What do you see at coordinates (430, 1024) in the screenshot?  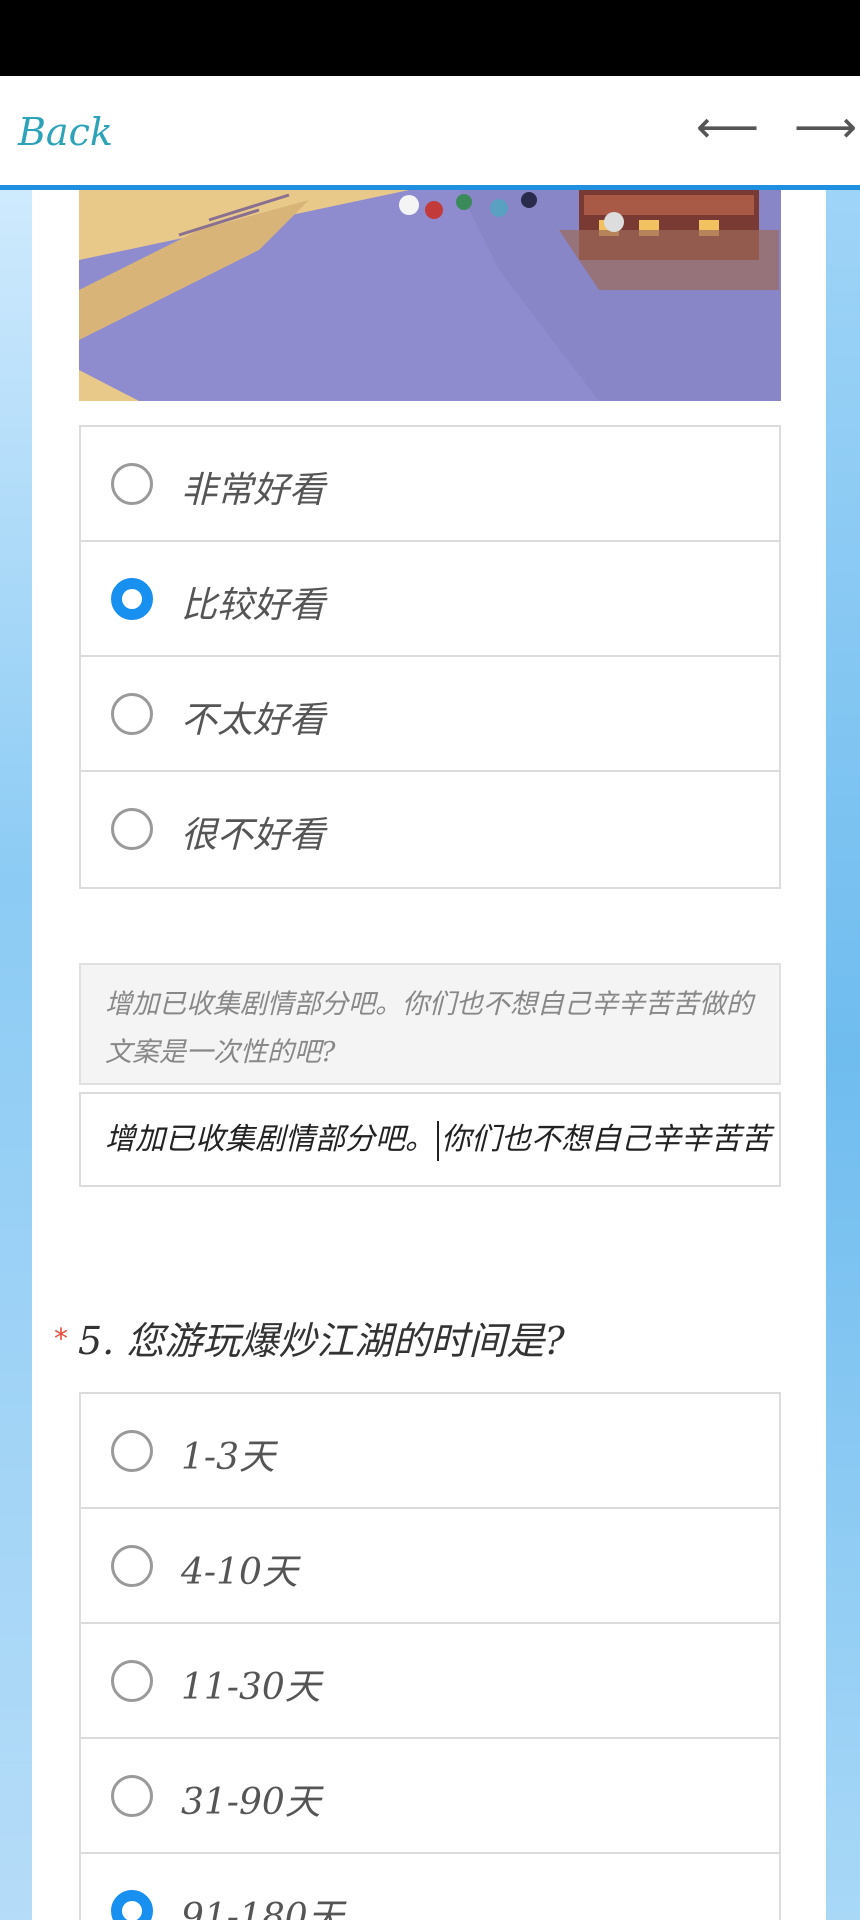 I see `comment-prompt: 增加已收集剧情部分吧。你们也不想自己辛辛苦苦做的文案是一次性的吧?` at bounding box center [430, 1024].